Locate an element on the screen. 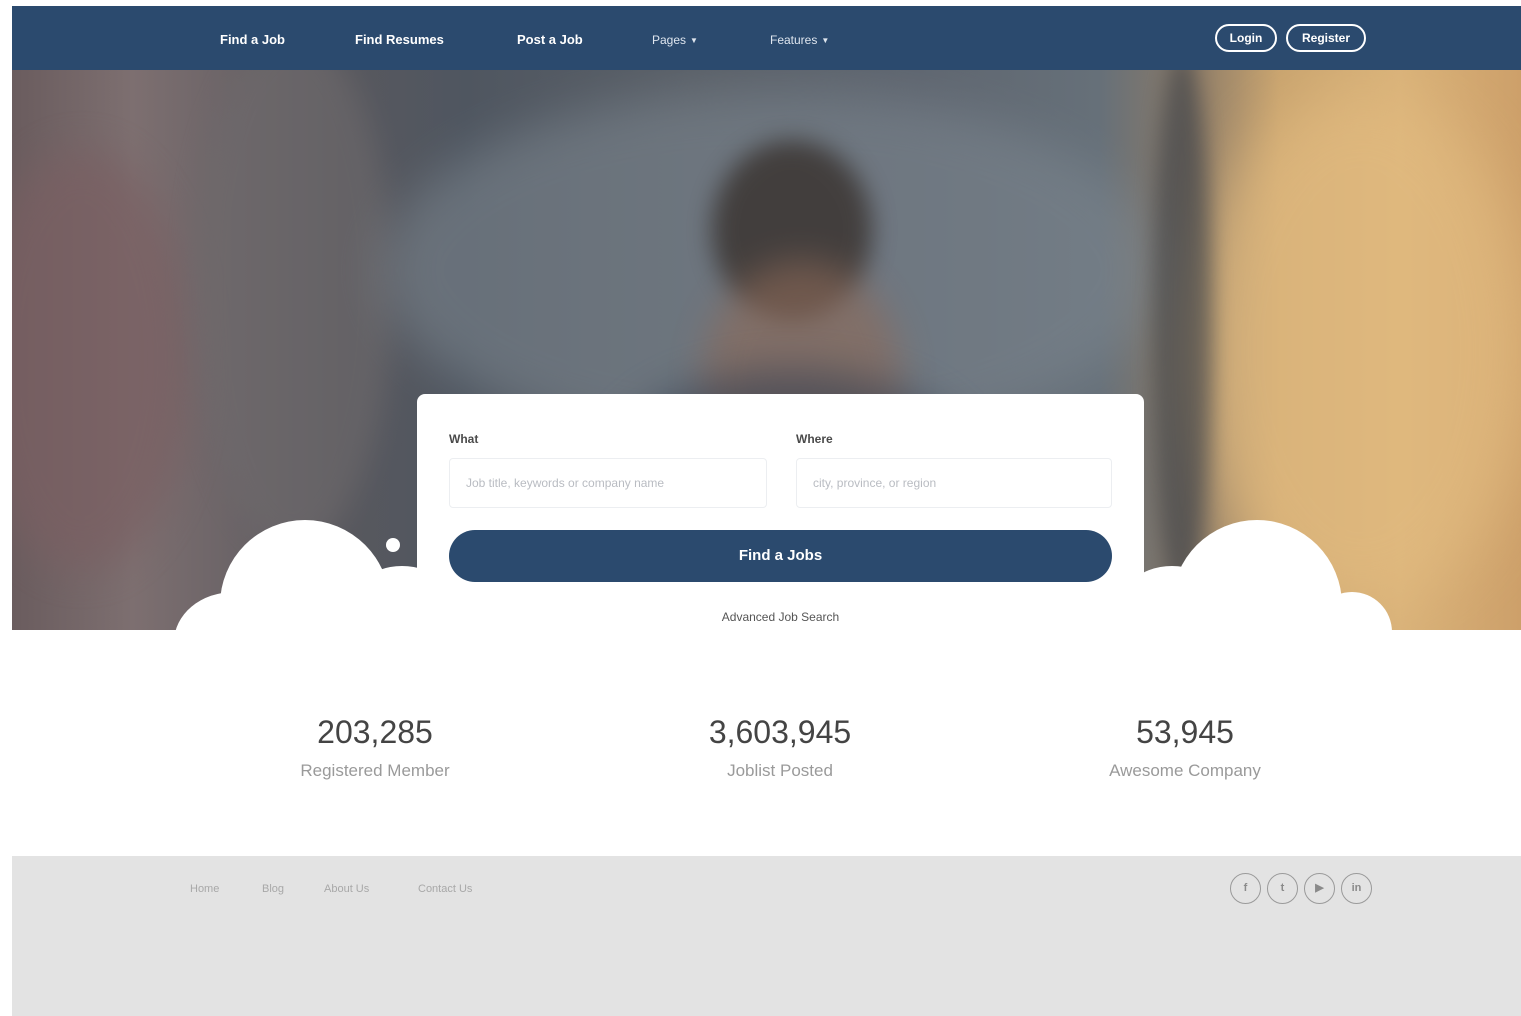 The width and height of the screenshot is (1521, 1016). stat-value: 53,945 is located at coordinates (1185, 732).